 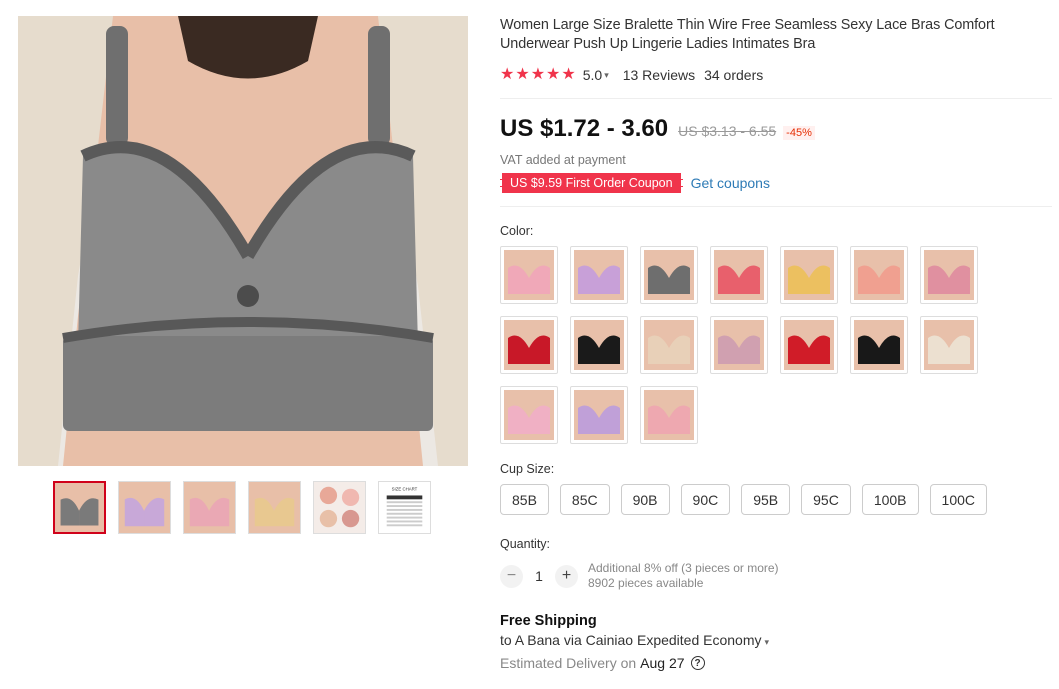 What do you see at coordinates (683, 568) in the screenshot?
I see `additional-discount-note: Additional 8% off (3 pieces or more)` at bounding box center [683, 568].